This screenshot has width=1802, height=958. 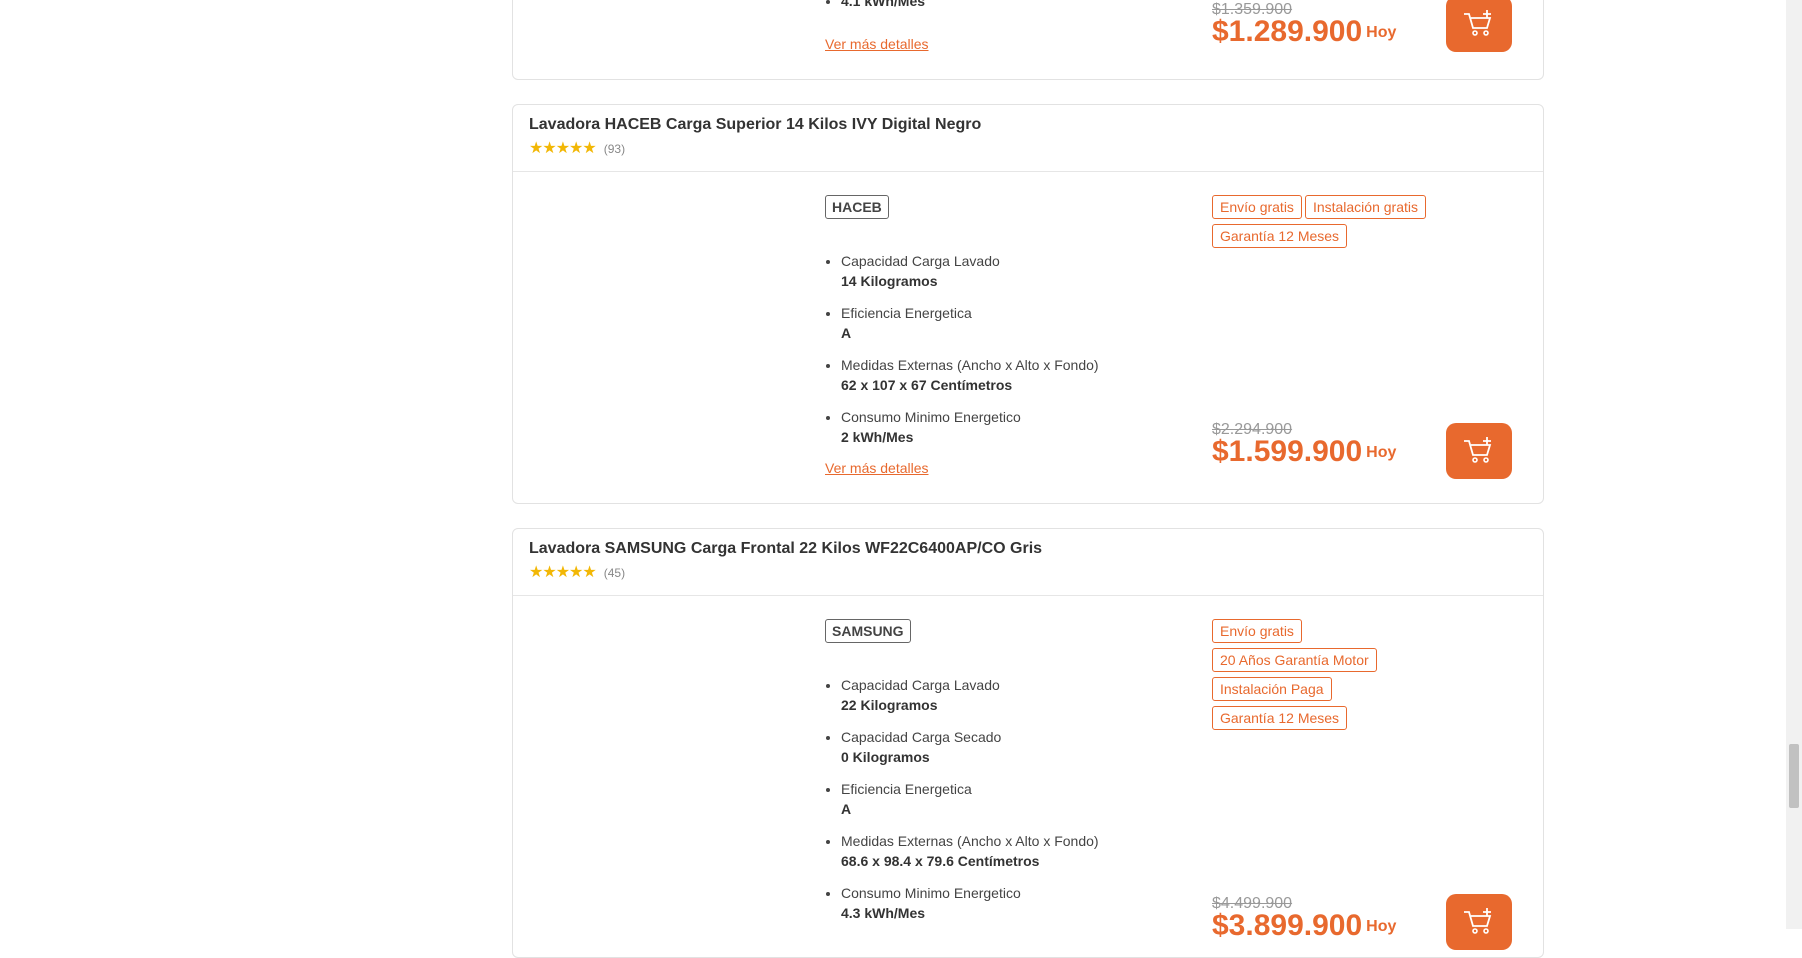 I want to click on spec-value: 62 x 107 x 67 Centímetros, so click(x=927, y=385).